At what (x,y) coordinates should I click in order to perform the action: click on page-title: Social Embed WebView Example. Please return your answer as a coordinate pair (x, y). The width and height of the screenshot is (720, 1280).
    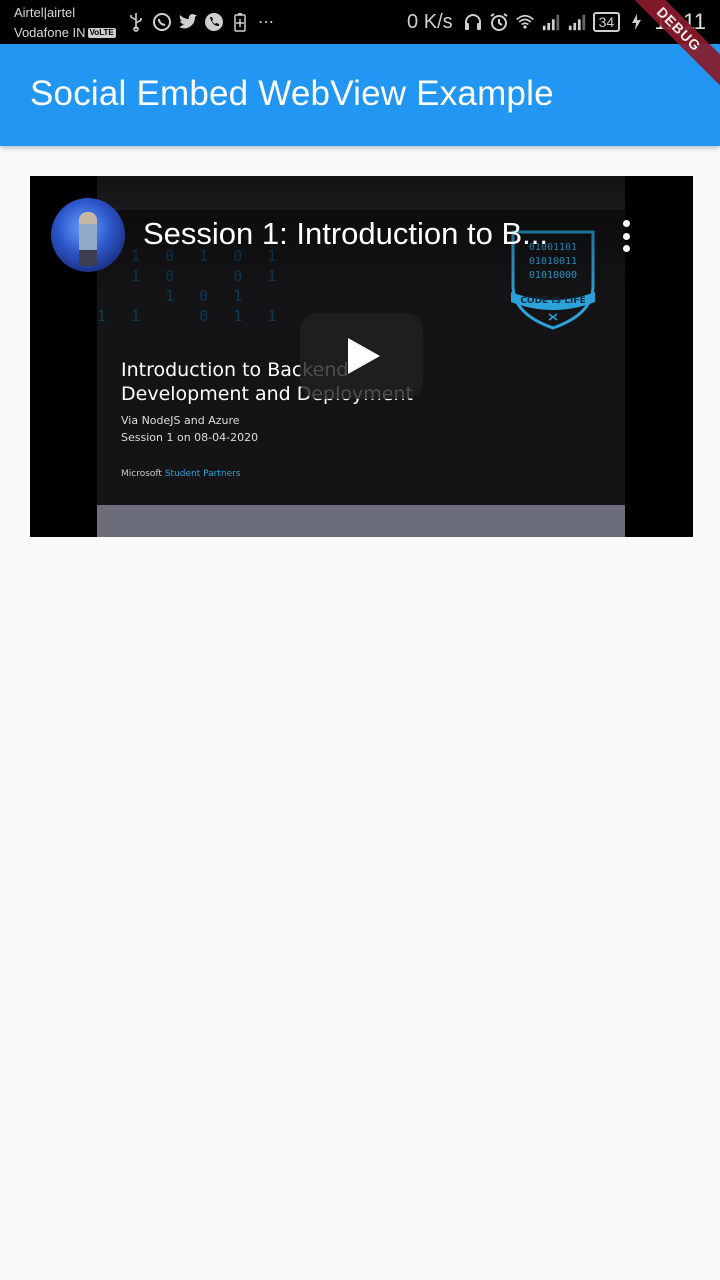
    Looking at the image, I should click on (292, 93).